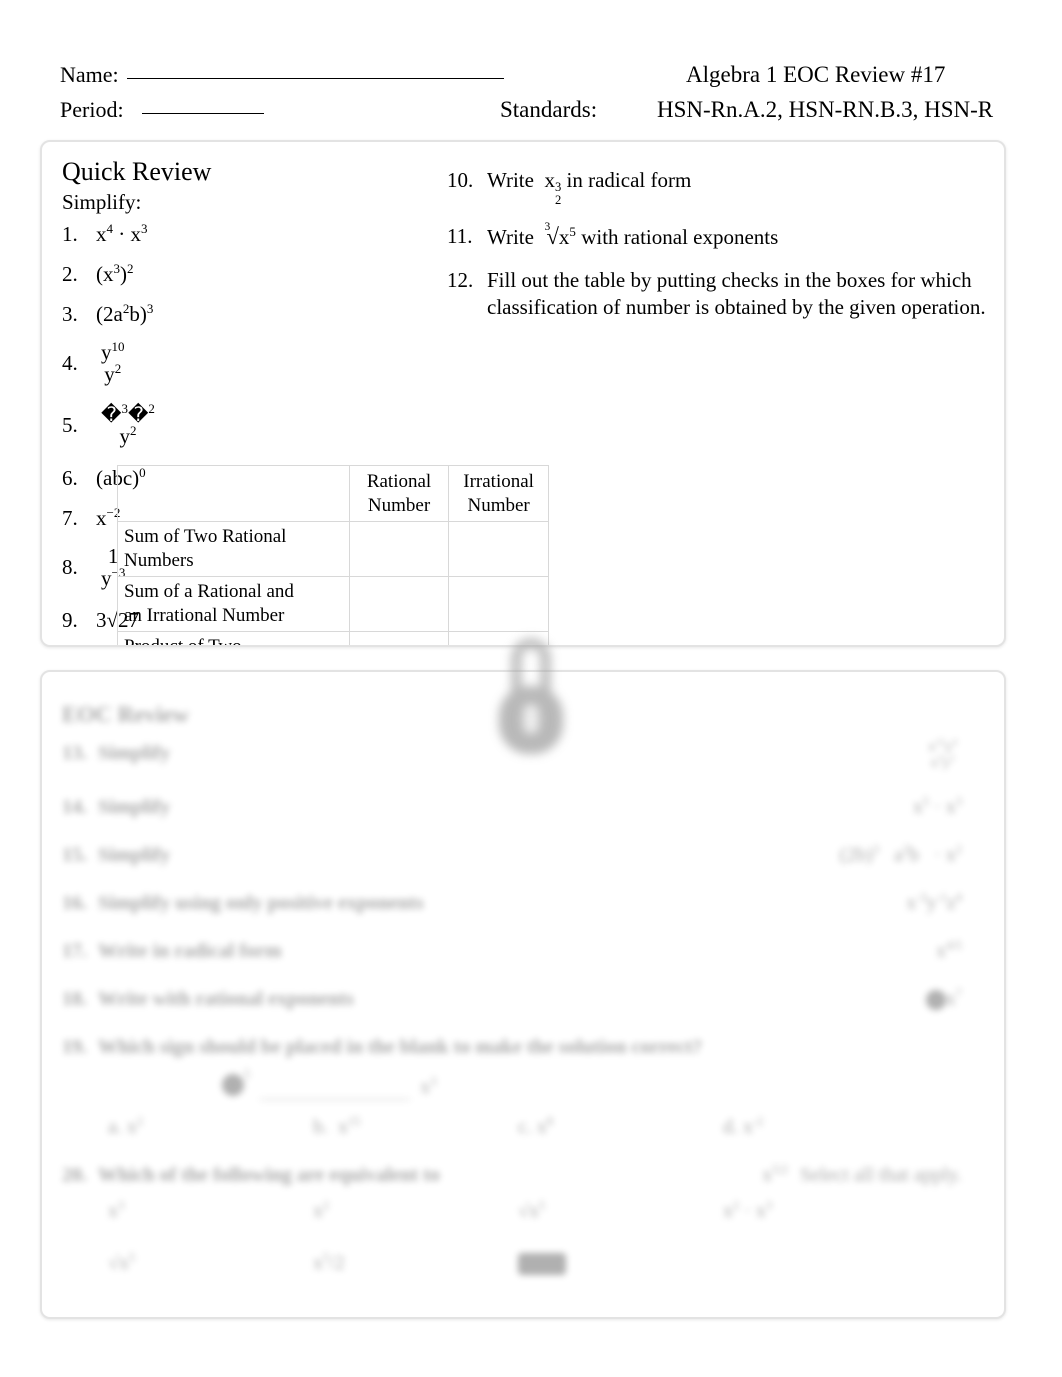 The image size is (1062, 1377). What do you see at coordinates (99, 314) in the screenshot?
I see `q3-open-paren: (` at bounding box center [99, 314].